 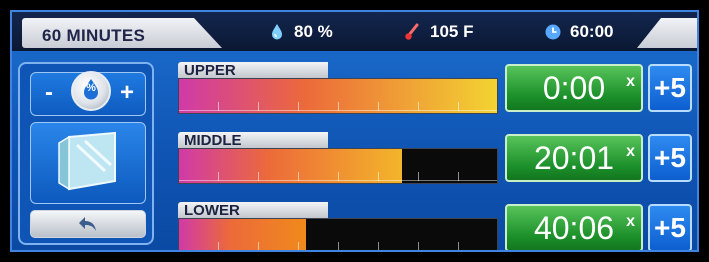 I want to click on humidity-minus-button: -, so click(x=49, y=93).